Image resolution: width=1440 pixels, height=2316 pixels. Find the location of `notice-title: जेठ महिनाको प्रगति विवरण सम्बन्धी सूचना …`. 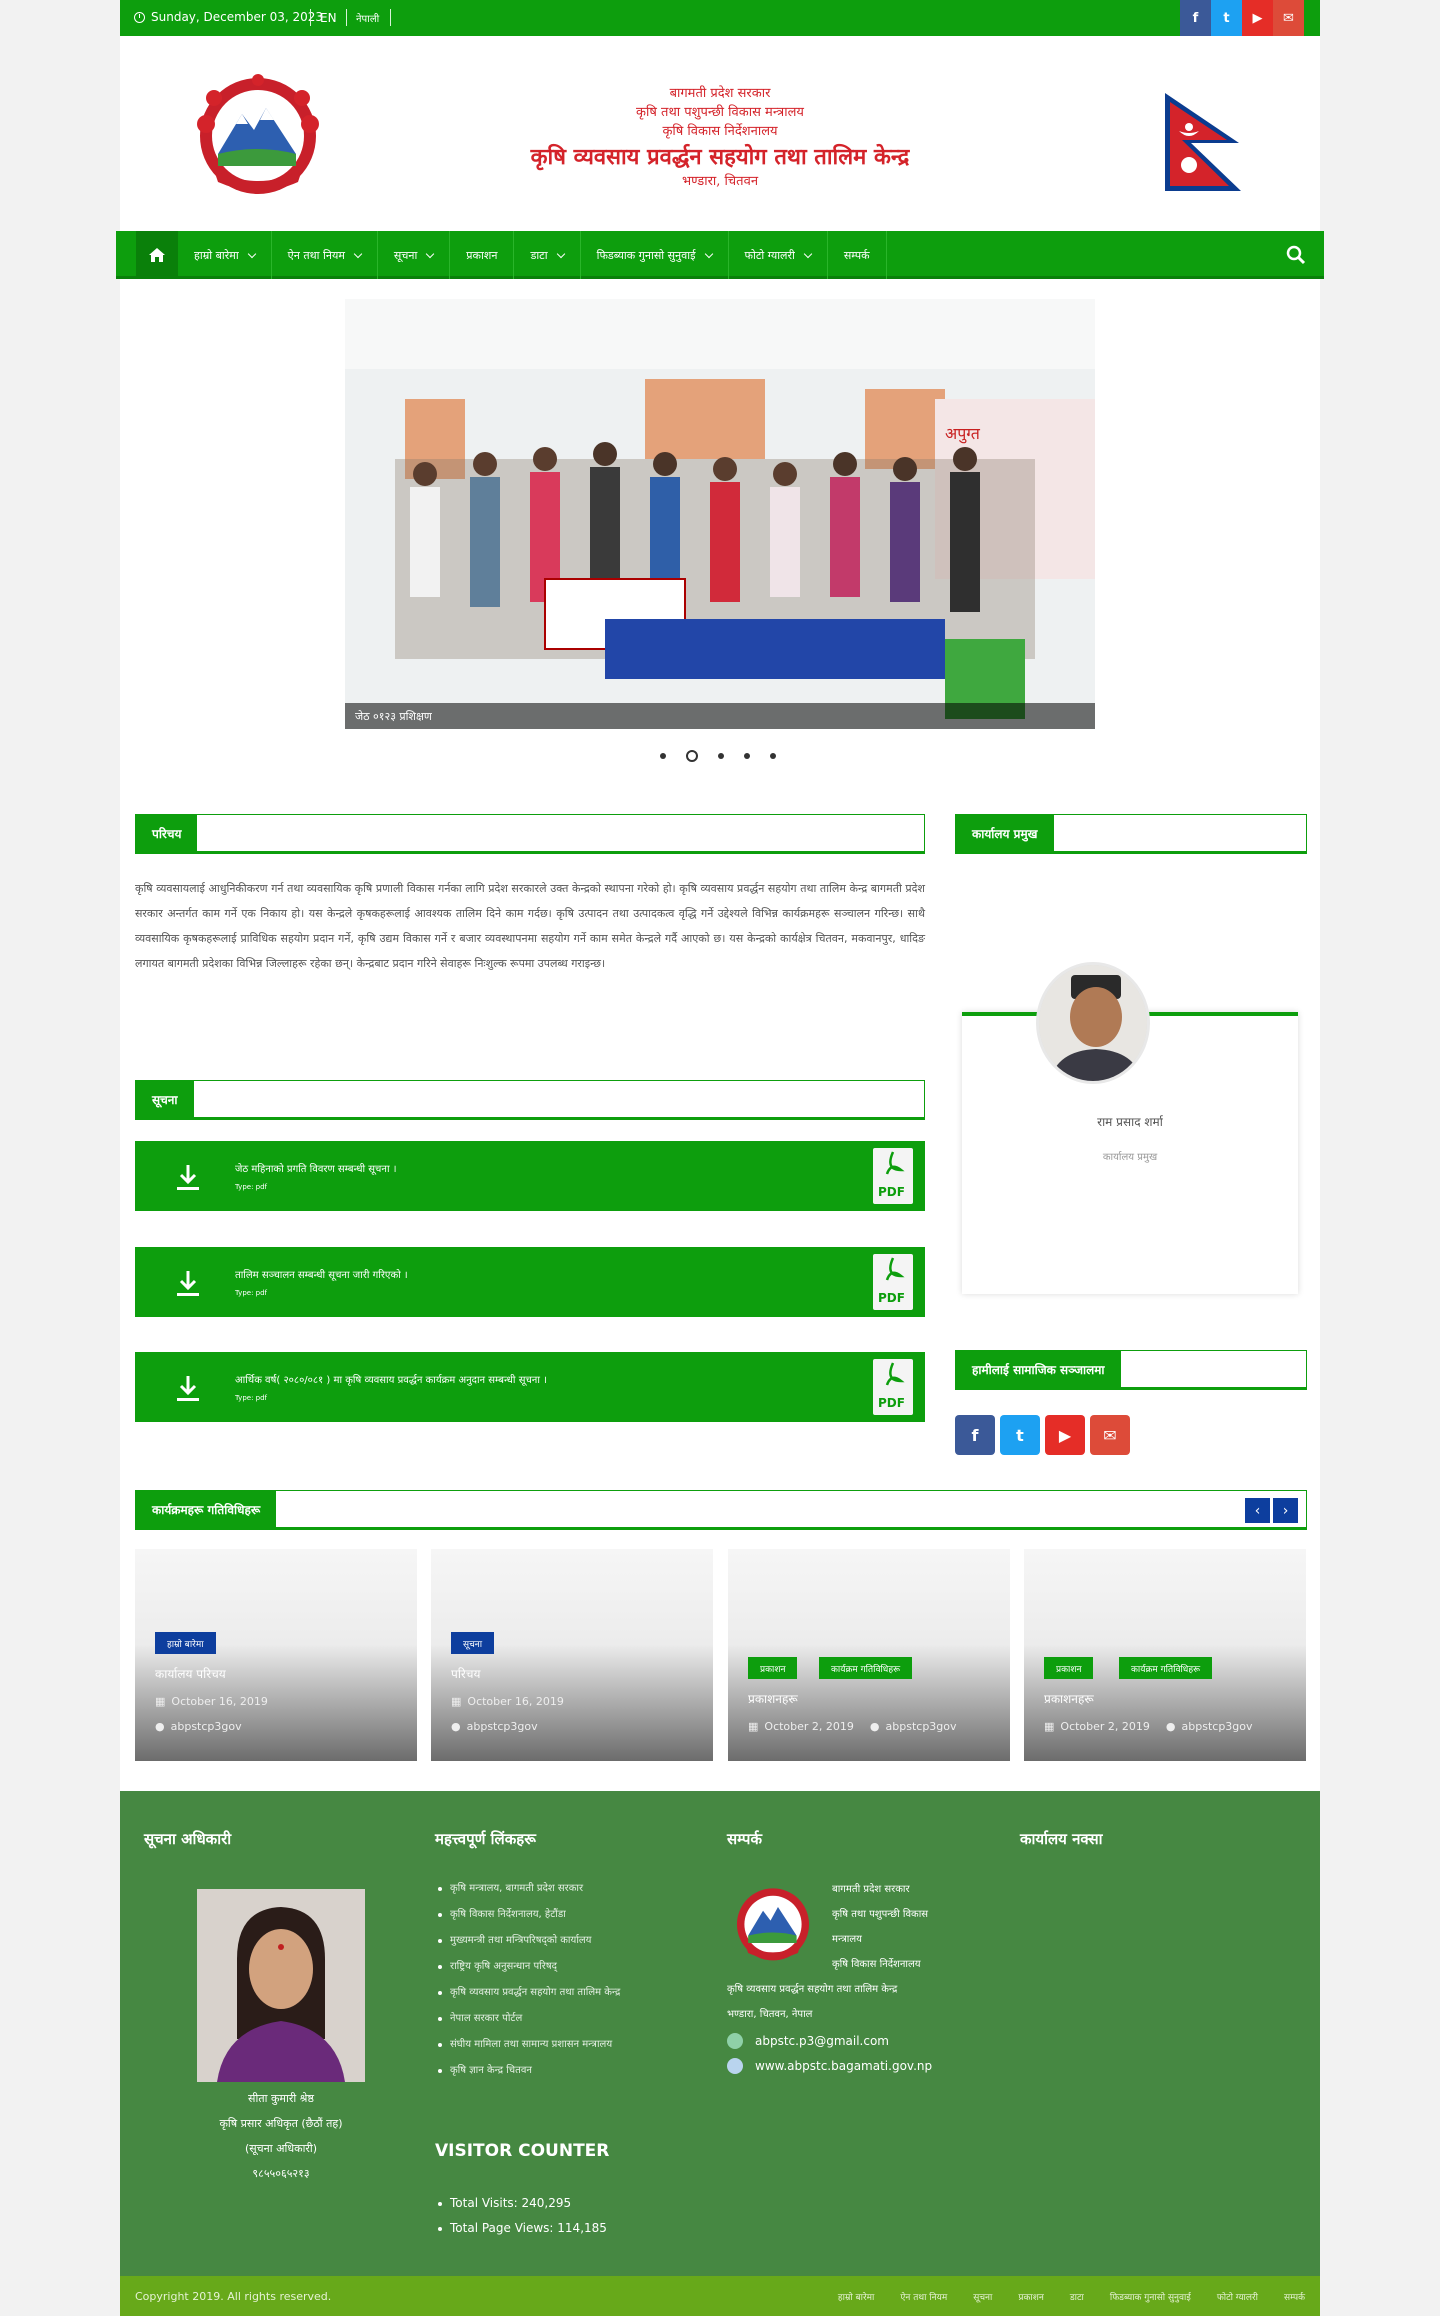

notice-title: जेठ महिनाको प्रगति विवरण सम्बन्धी सूचना … is located at coordinates (316, 1168).